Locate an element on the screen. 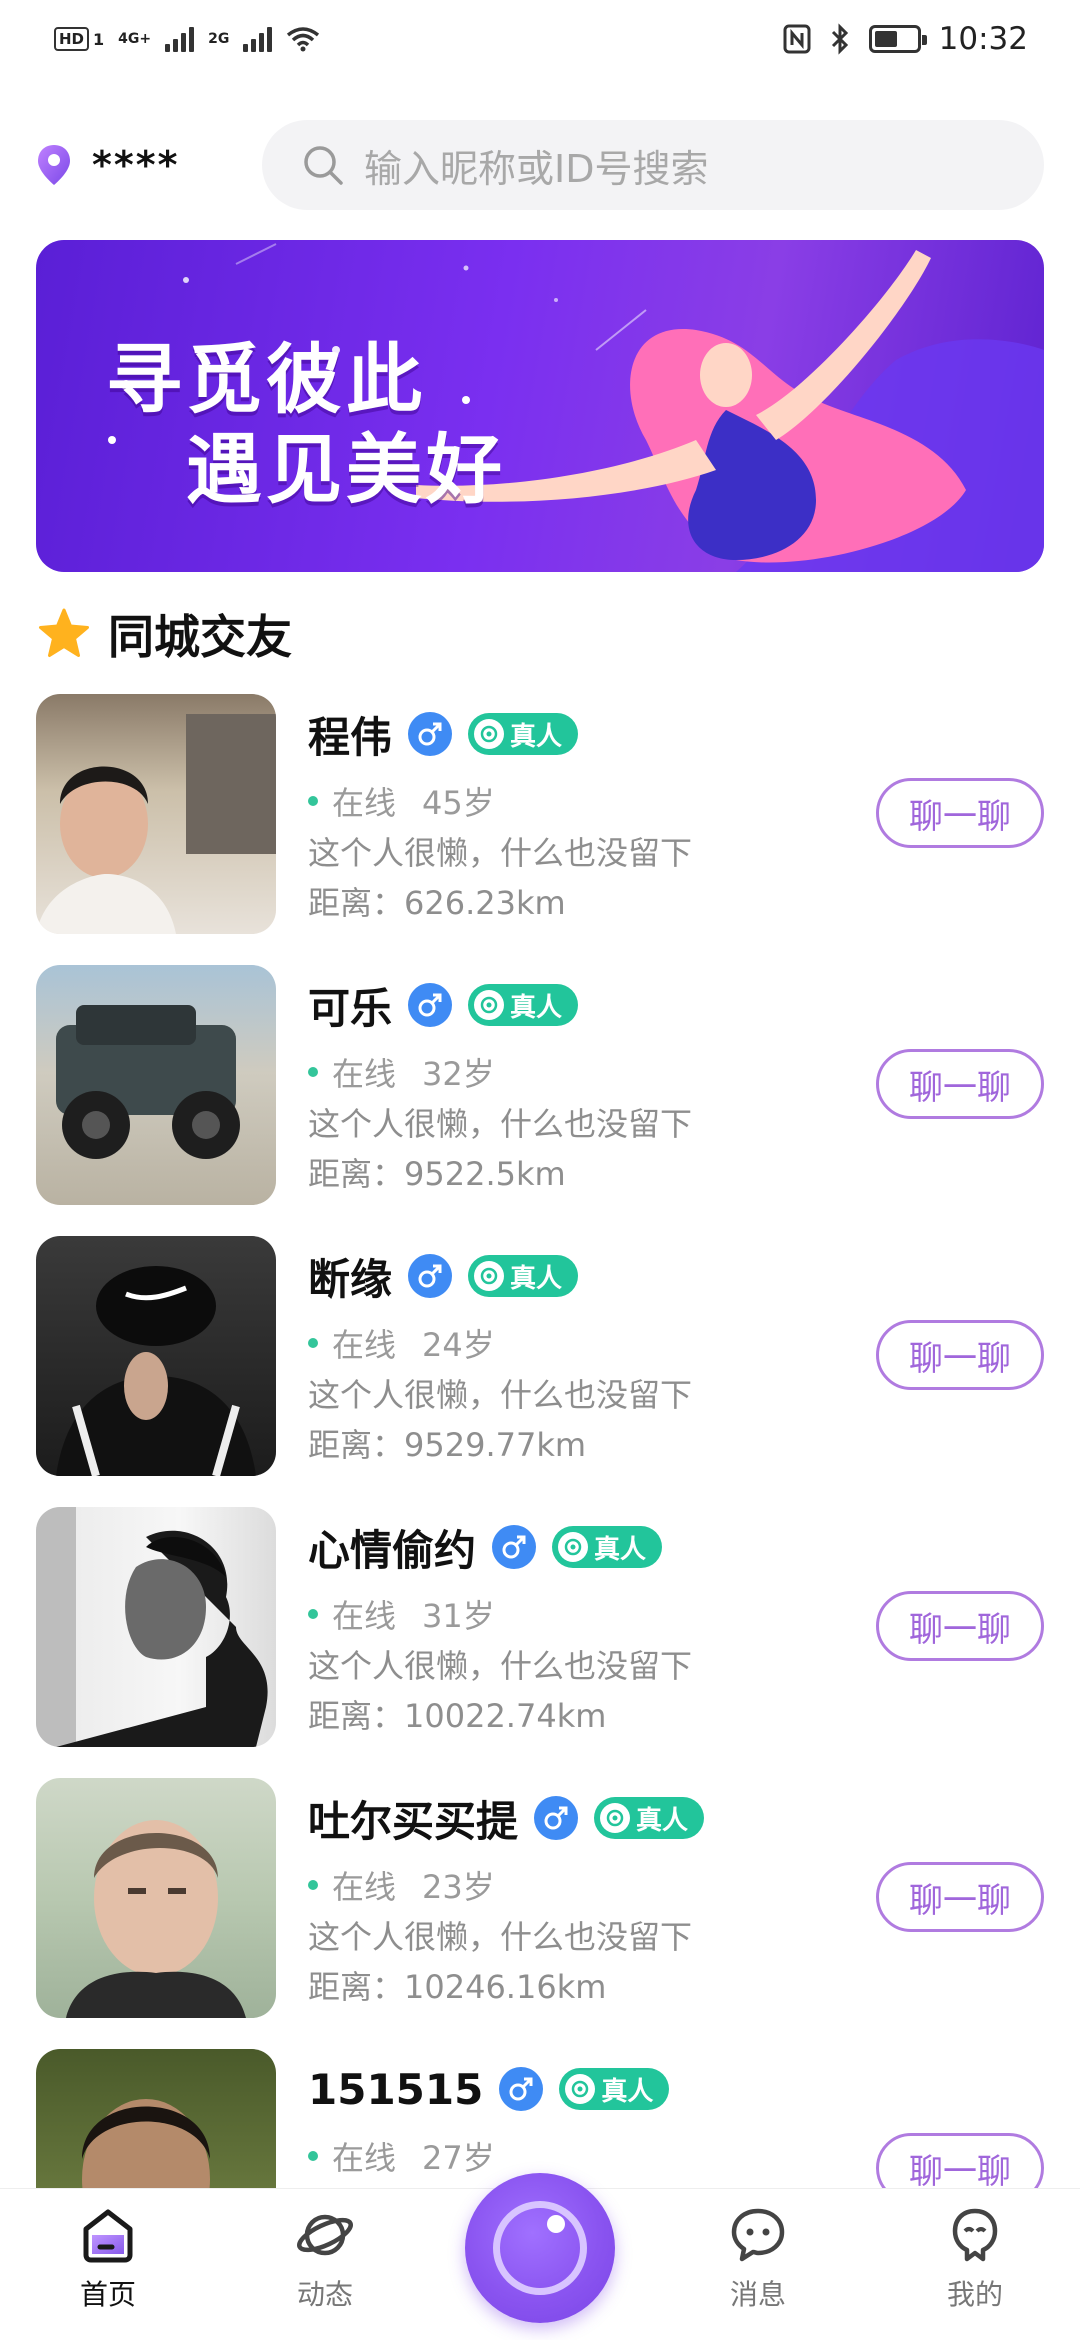 The image size is (1080, 2340). section-header: 同城交友 is located at coordinates (164, 634).